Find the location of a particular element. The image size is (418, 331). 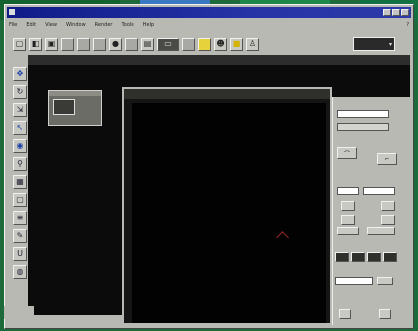

sphere-icon: ● is located at coordinates (115, 43).